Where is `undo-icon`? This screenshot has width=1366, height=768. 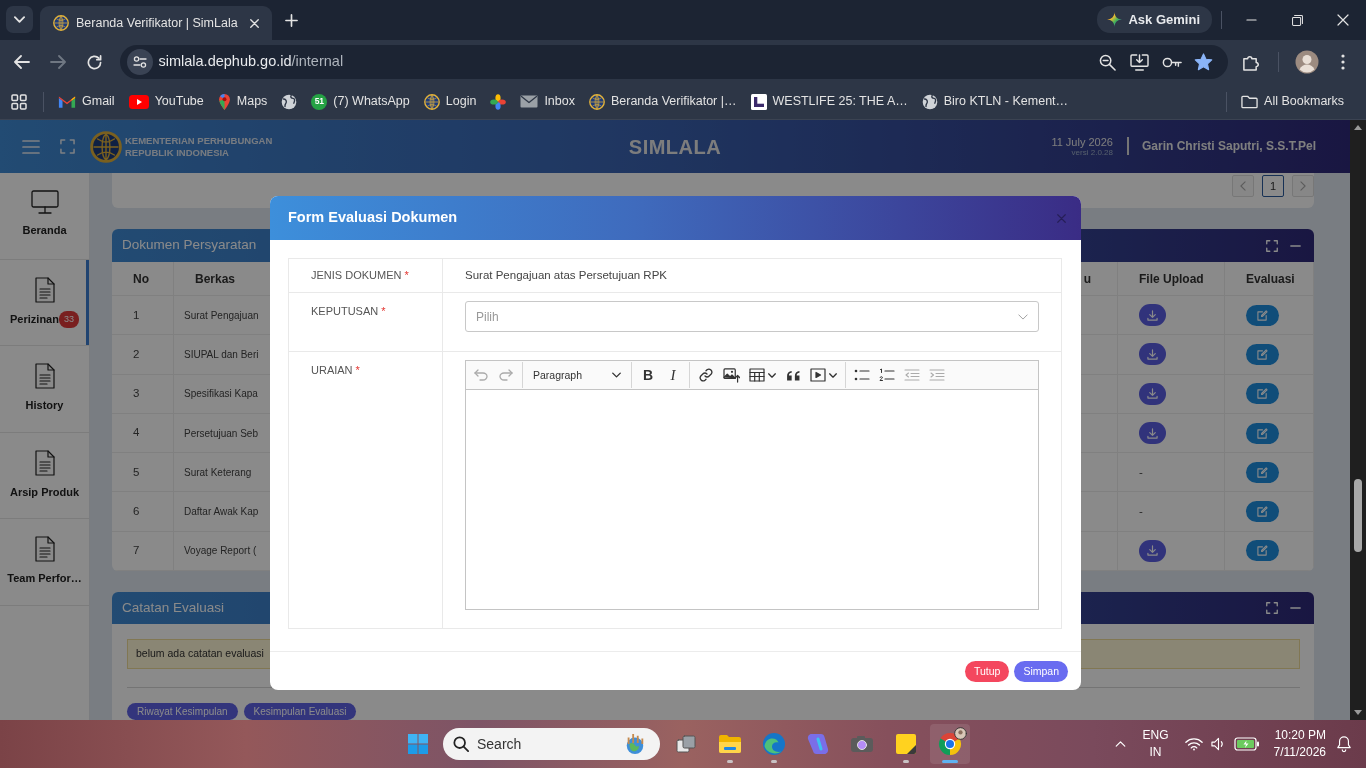
undo-icon is located at coordinates (481, 375).